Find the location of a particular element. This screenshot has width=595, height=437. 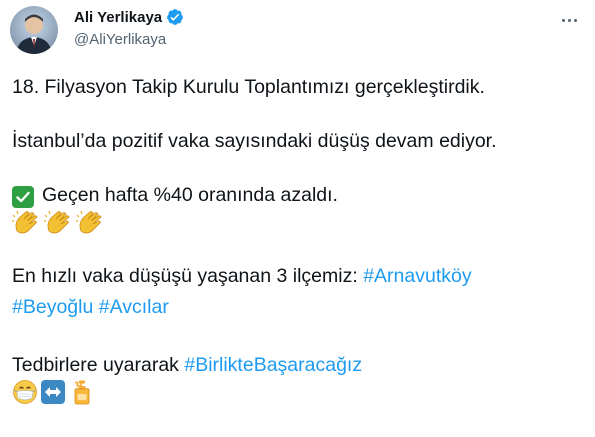

tweet-line-3: Geçen hafta %40 oranında azaldı. is located at coordinates (297, 195).